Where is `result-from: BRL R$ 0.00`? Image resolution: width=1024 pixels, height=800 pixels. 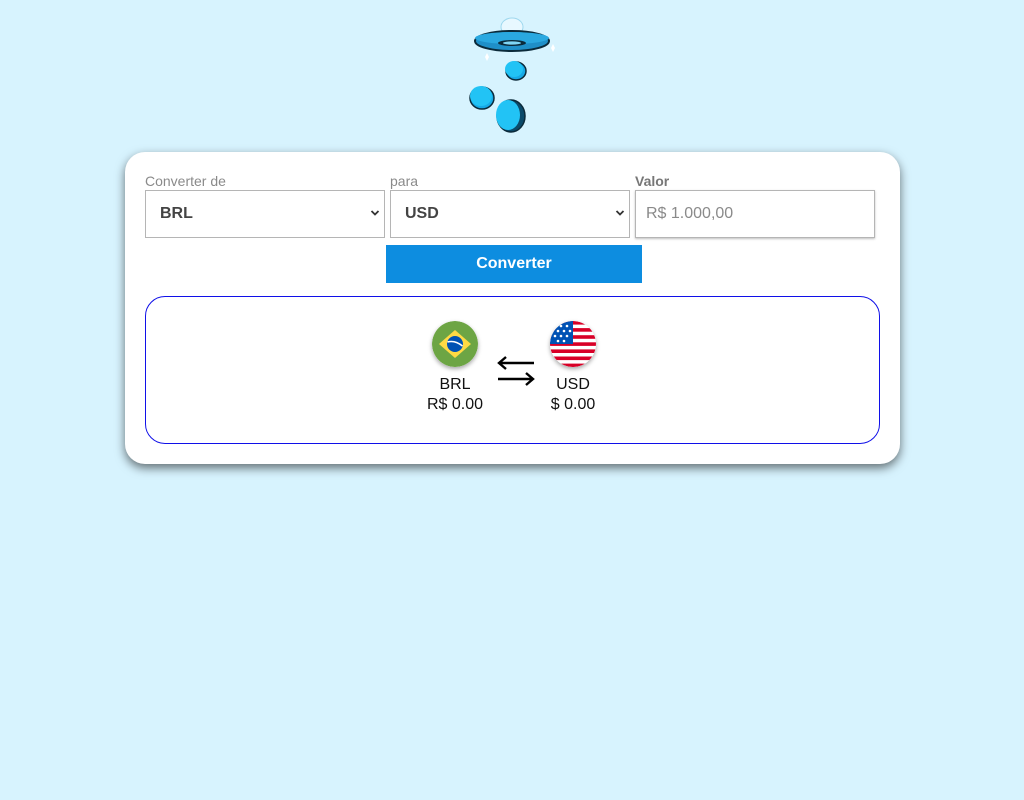
result-from: BRL R$ 0.00 is located at coordinates (455, 368).